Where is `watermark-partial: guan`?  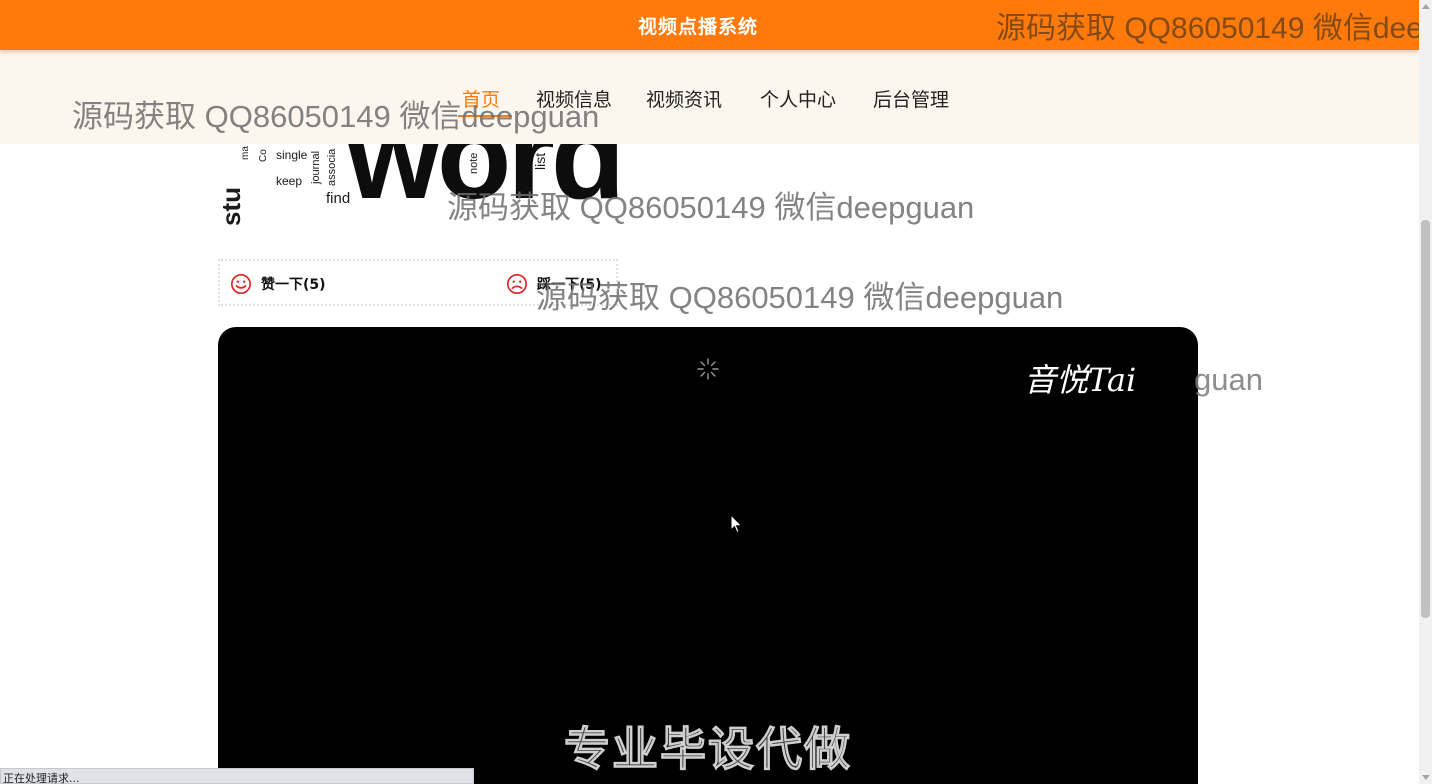
watermark-partial: guan is located at coordinates (1228, 379).